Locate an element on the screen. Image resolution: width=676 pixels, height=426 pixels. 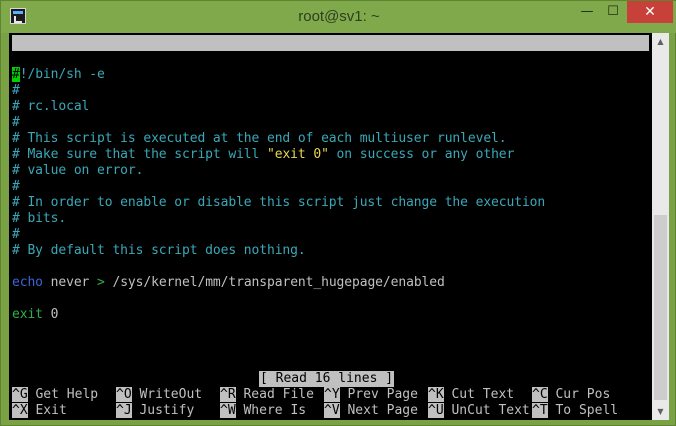
minimize-button: — is located at coordinates (587, 12).